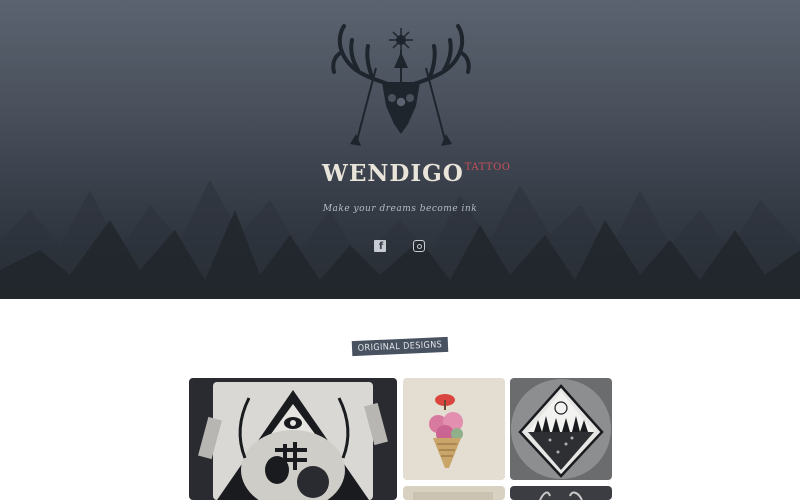 Image resolution: width=800 pixels, height=500 pixels. I want to click on deer-skull-logo-icon, so click(401, 85).